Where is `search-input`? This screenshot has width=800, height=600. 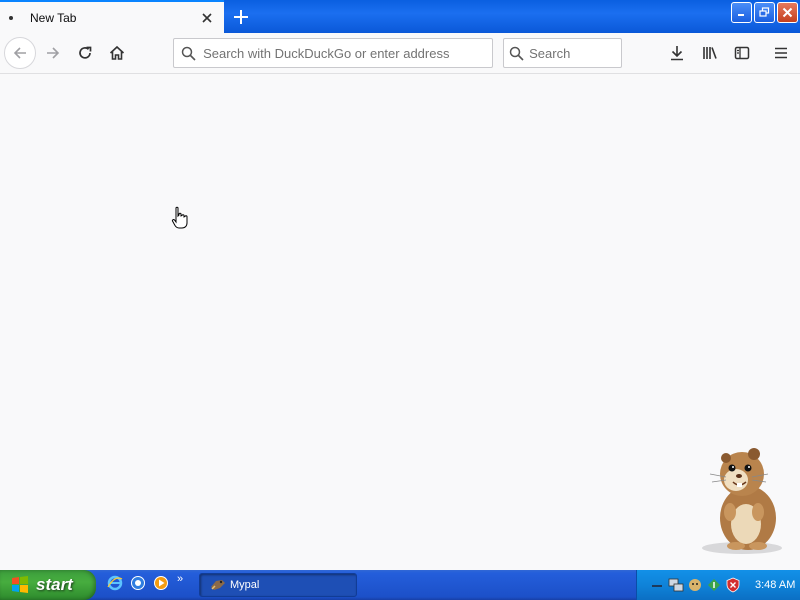 search-input is located at coordinates (575, 53).